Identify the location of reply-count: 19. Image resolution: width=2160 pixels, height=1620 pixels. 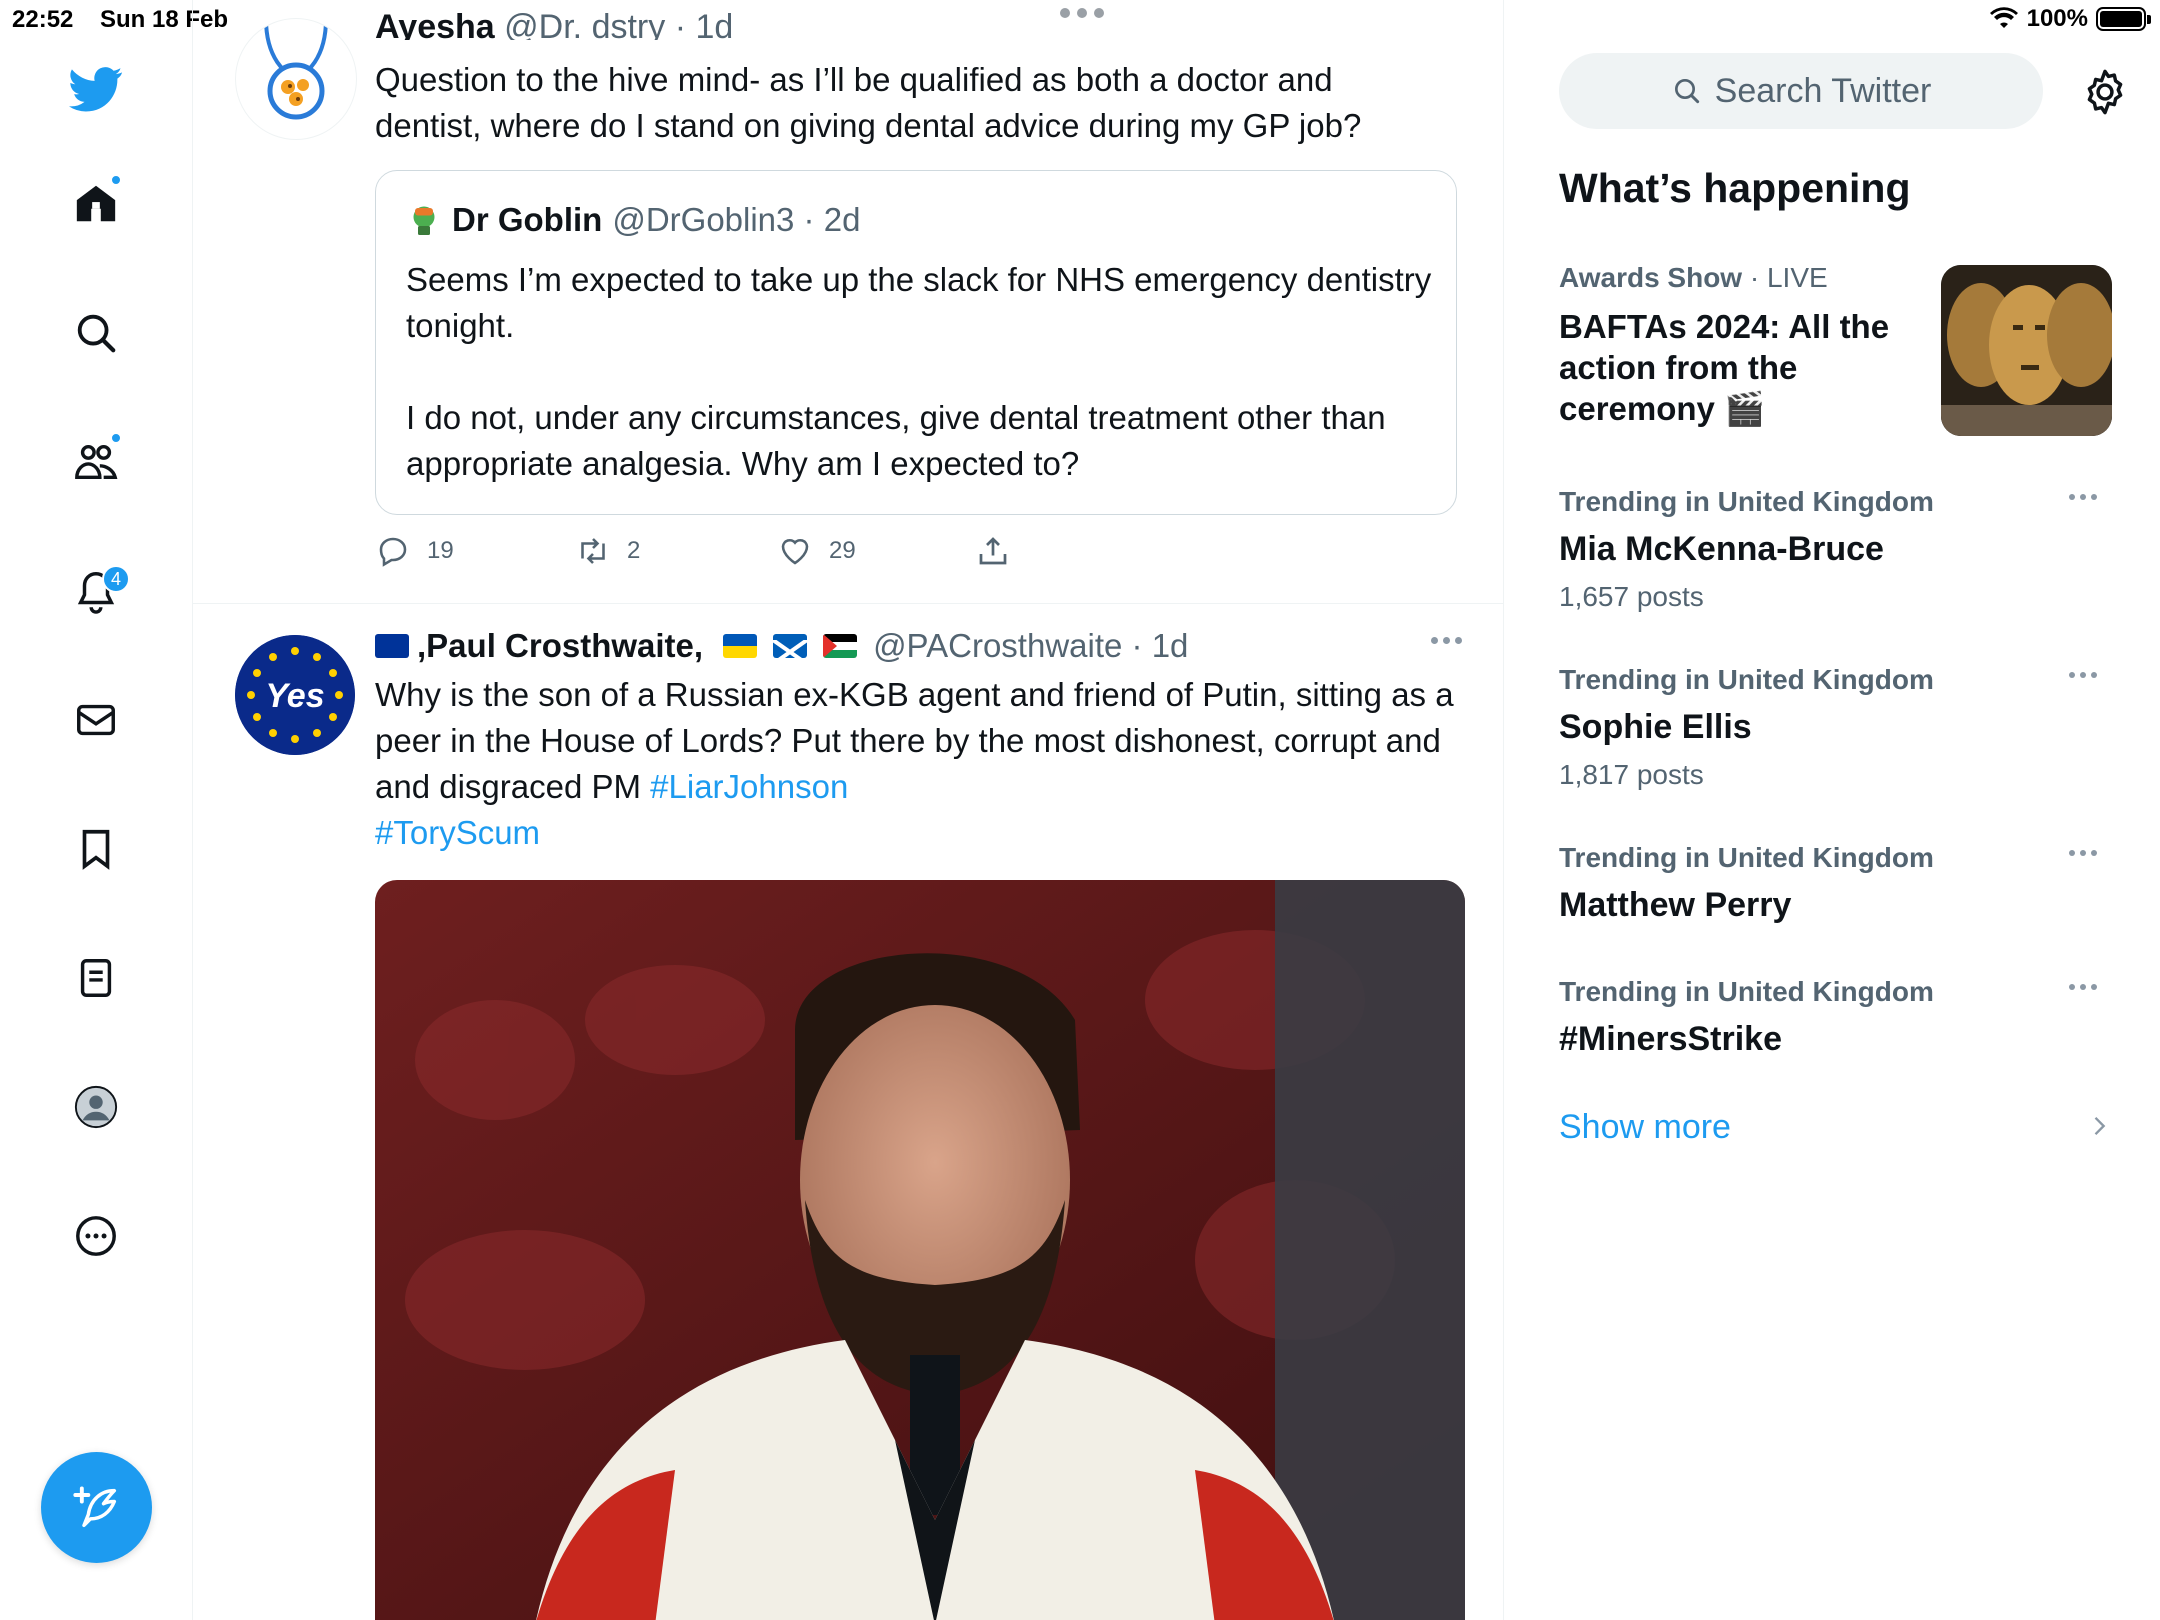
(440, 550).